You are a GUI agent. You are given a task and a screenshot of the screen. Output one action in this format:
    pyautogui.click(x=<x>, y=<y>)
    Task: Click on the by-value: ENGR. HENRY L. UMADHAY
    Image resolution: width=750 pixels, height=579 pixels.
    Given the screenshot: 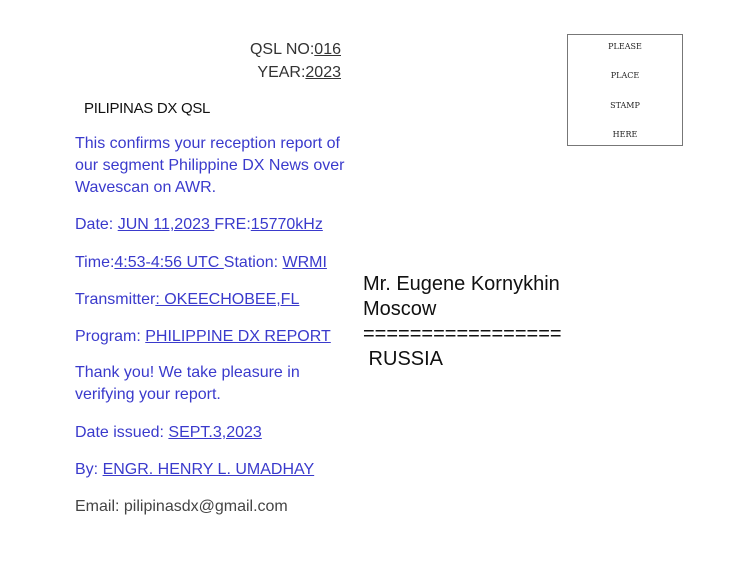 What is the action you would take?
    pyautogui.click(x=208, y=469)
    